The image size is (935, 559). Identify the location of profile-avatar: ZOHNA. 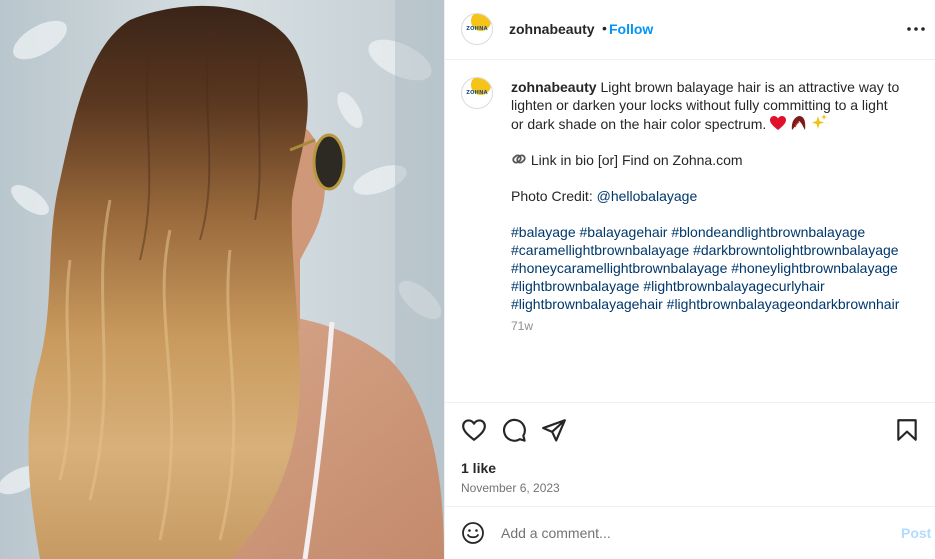
(477, 29).